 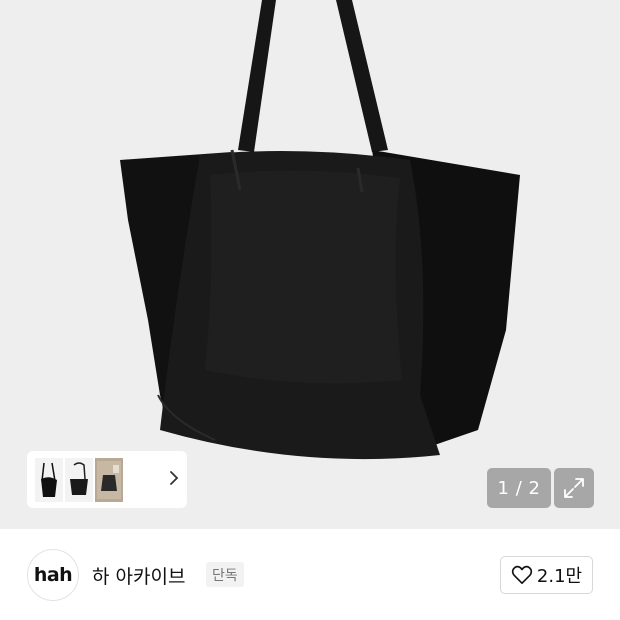 What do you see at coordinates (522, 574) in the screenshot?
I see `heart-outline-icon` at bounding box center [522, 574].